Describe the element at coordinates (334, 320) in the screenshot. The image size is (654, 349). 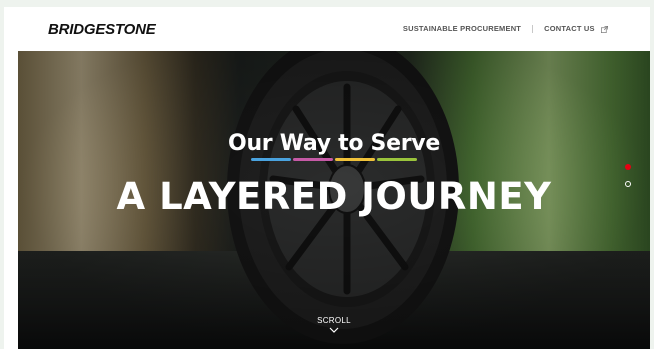
I see `scroll-label: SCROLL` at that location.